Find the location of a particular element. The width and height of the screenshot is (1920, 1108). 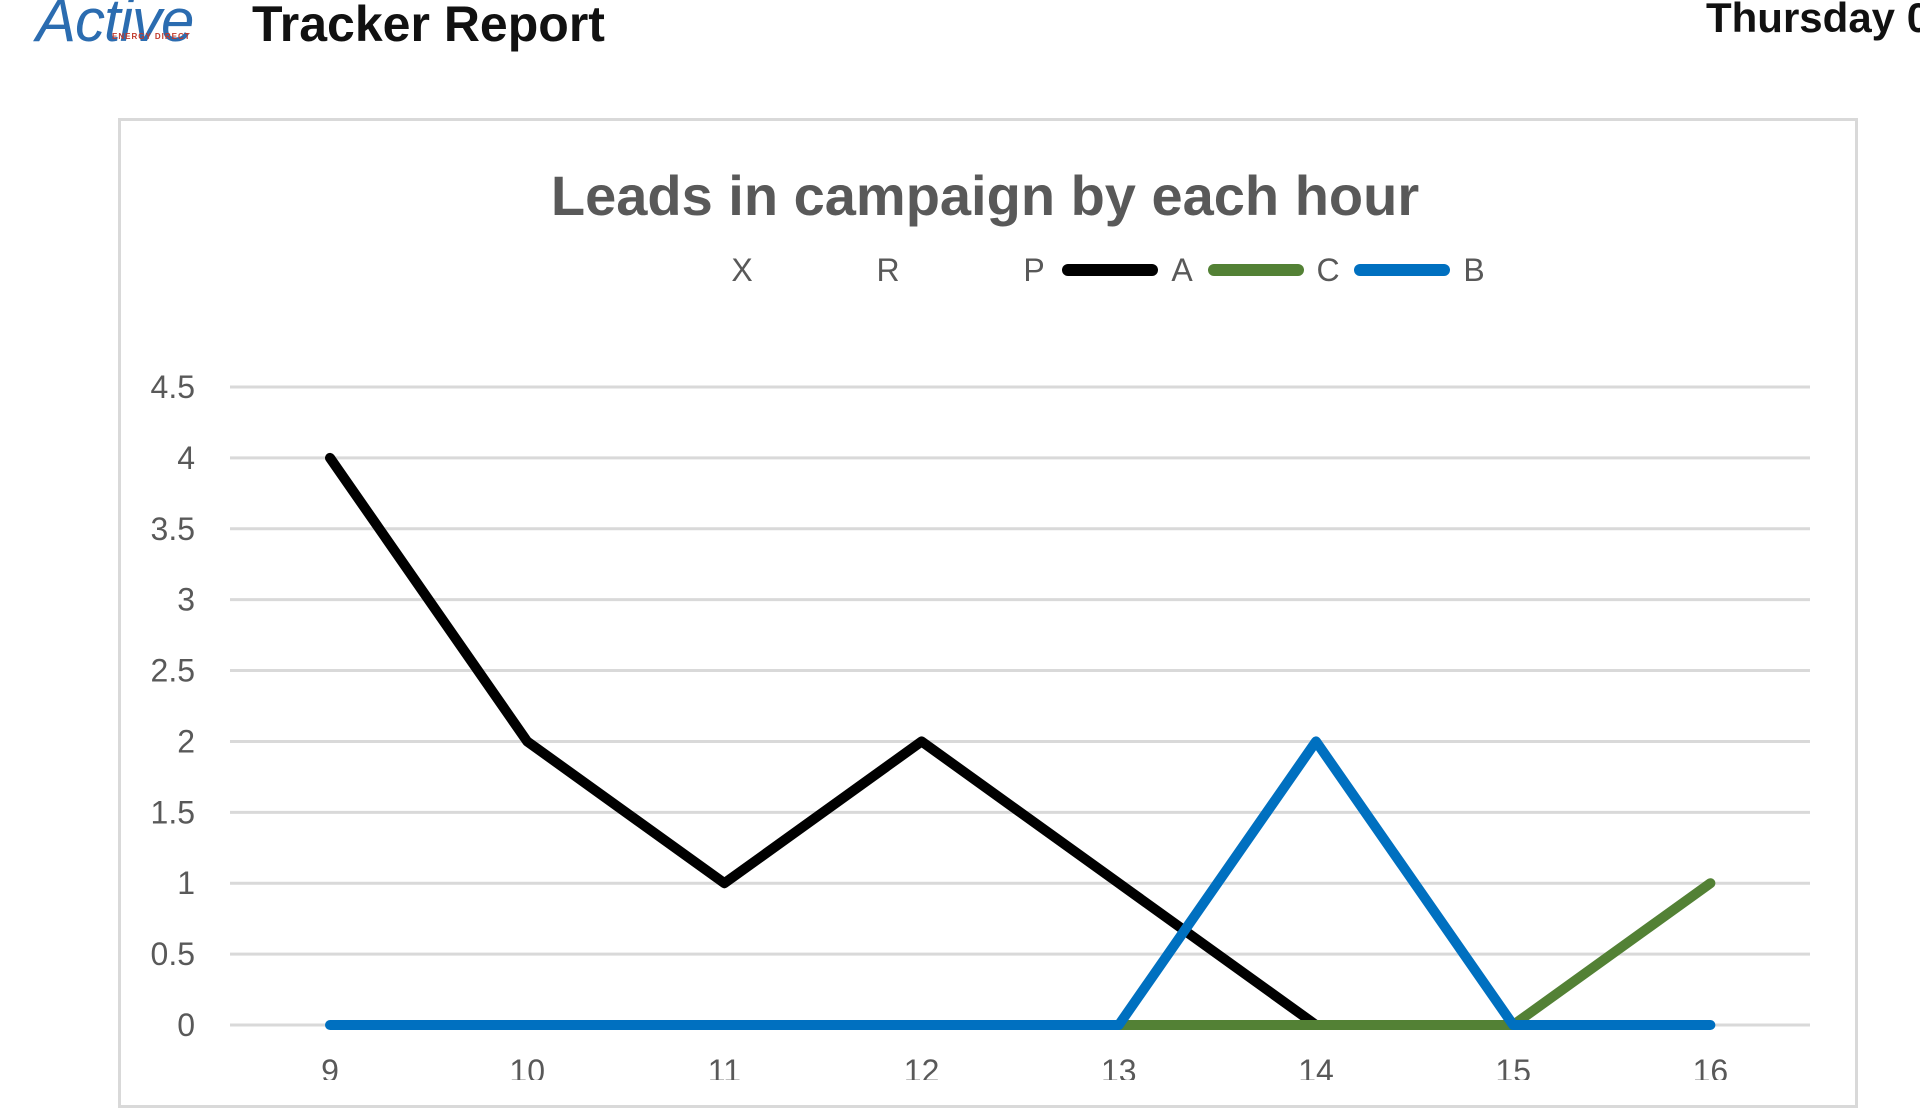

y-tick-label: 4 is located at coordinates (186, 458).